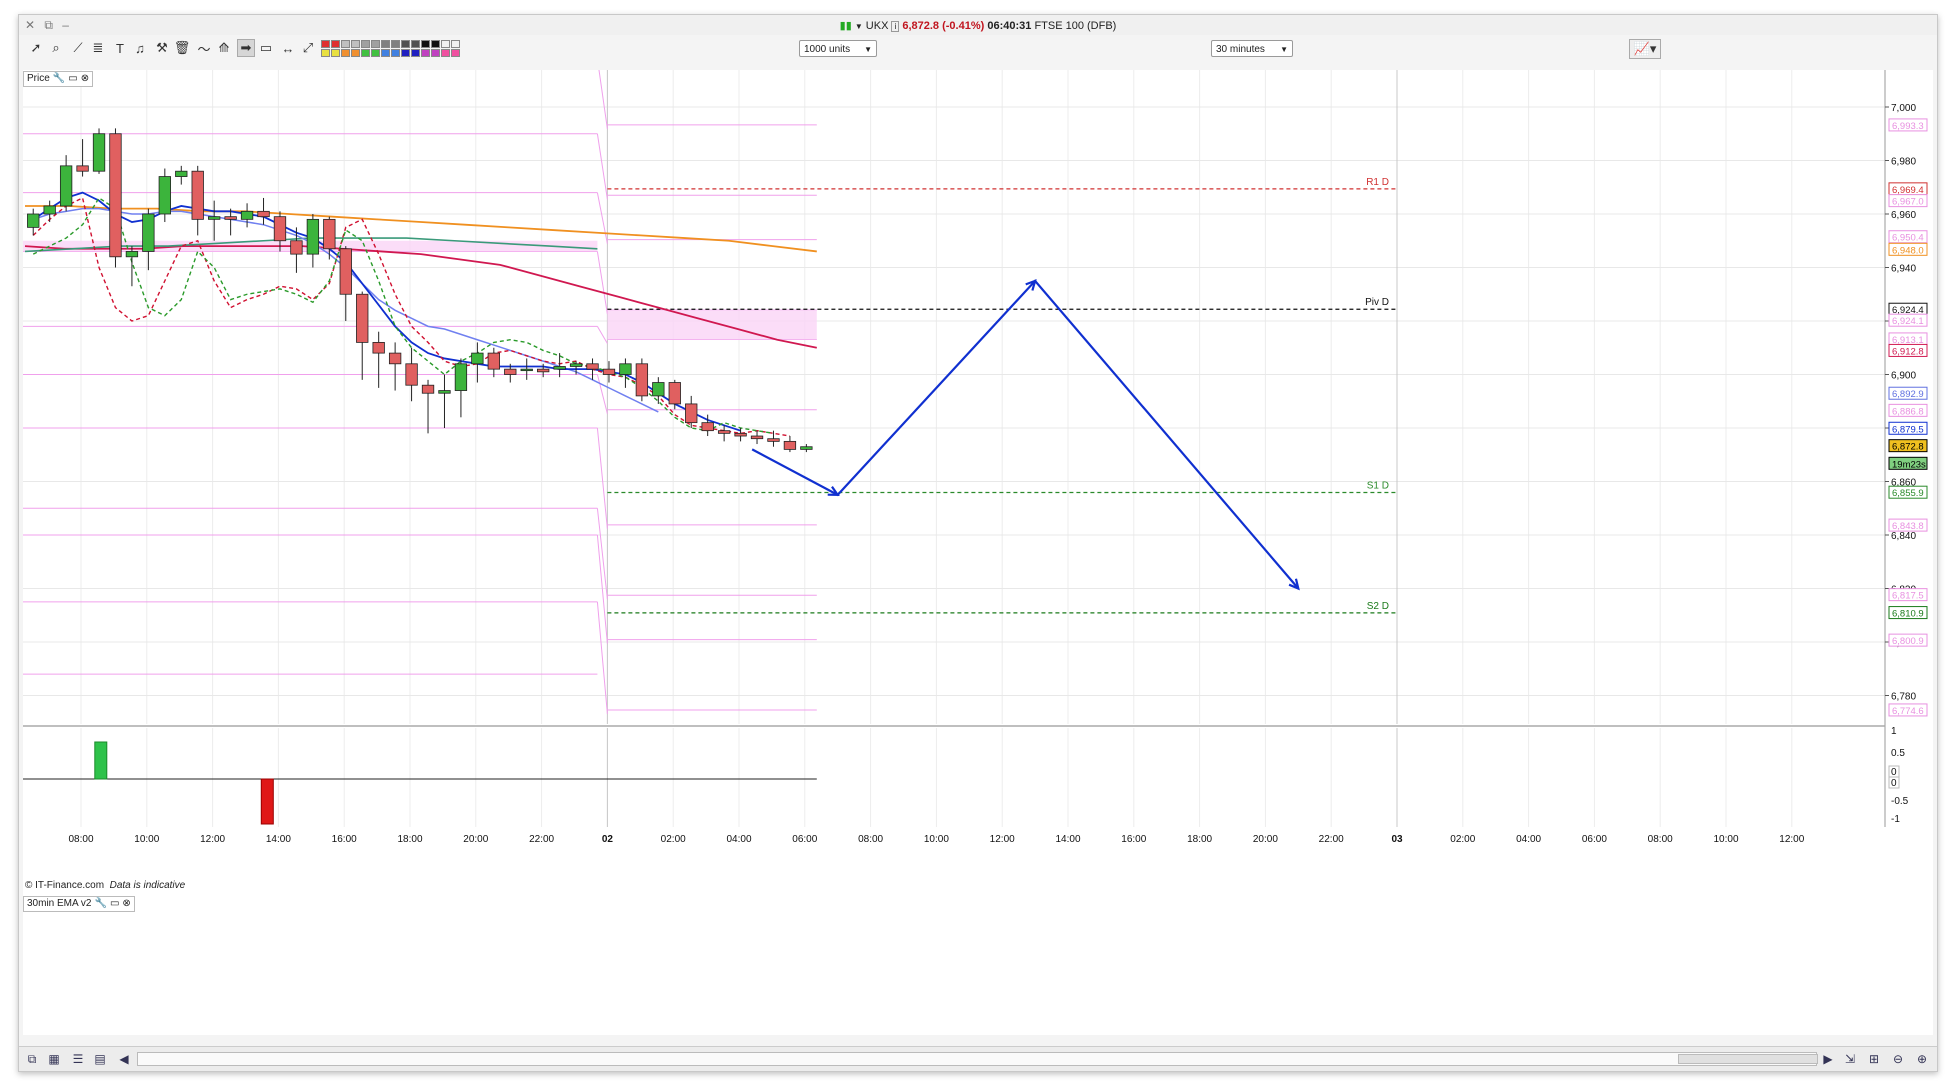 The image size is (1954, 1091). Describe the element at coordinates (1378, 485) in the screenshot. I see `pivot-line-label: S1 D` at that location.